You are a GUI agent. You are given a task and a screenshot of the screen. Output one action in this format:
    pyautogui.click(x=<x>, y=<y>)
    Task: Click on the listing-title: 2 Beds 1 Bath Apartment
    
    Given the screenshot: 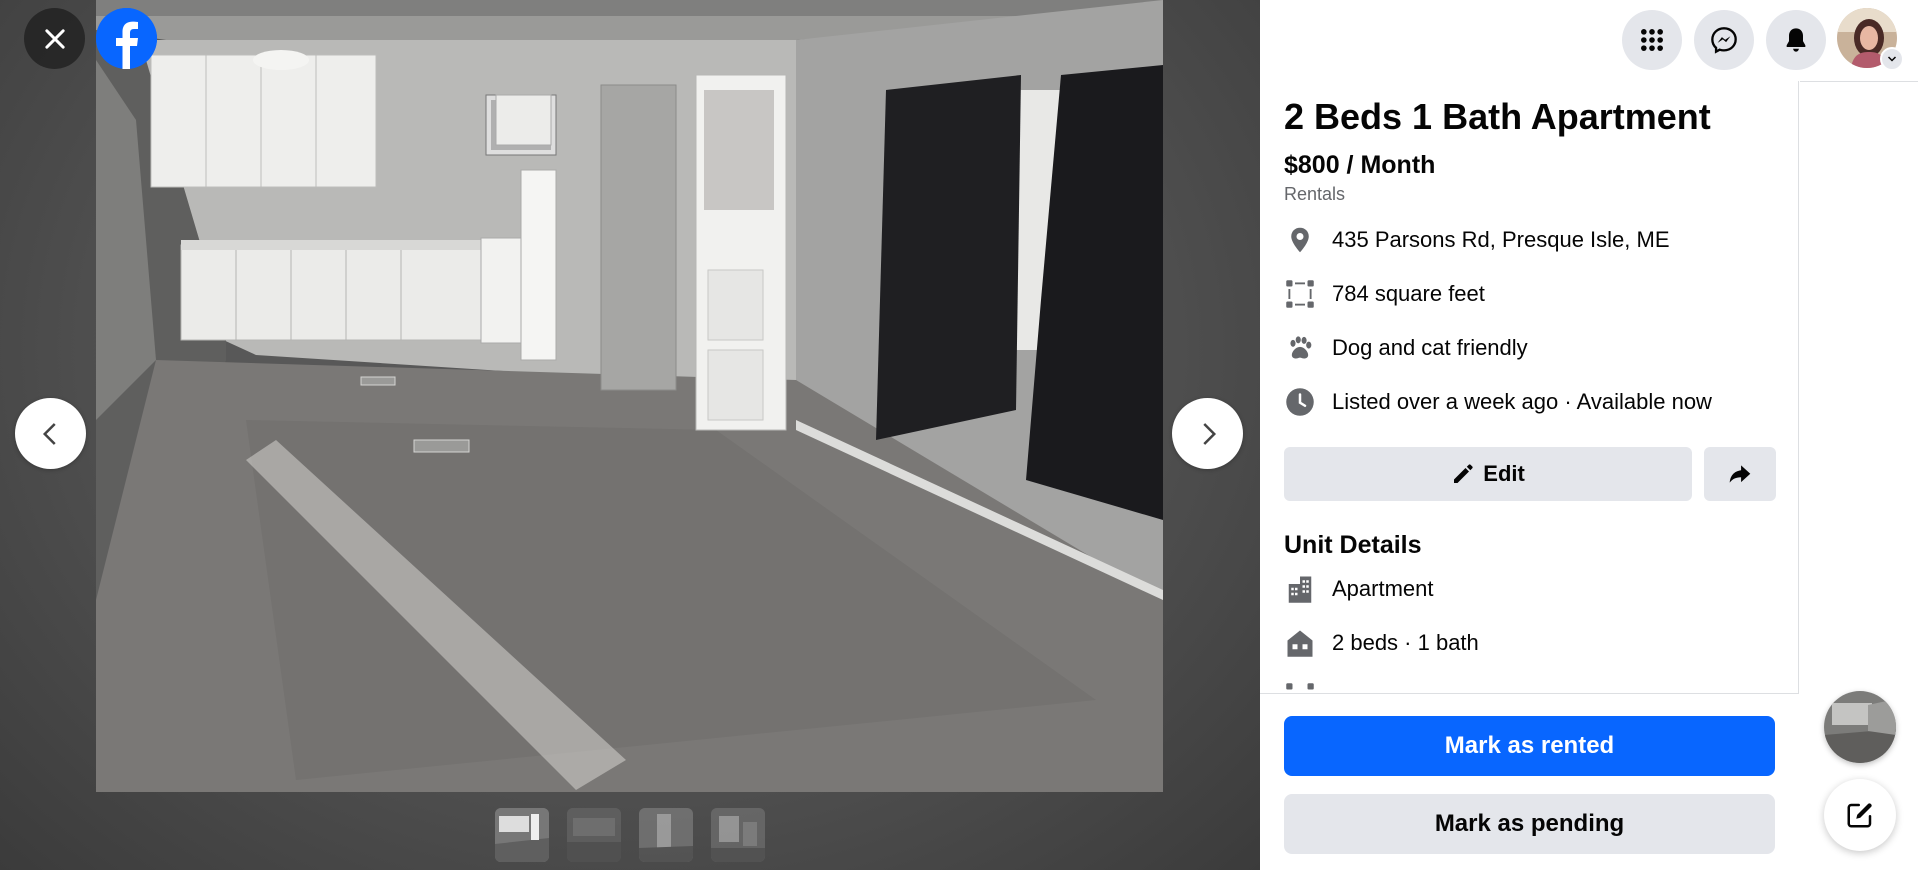 What is the action you would take?
    pyautogui.click(x=1497, y=116)
    